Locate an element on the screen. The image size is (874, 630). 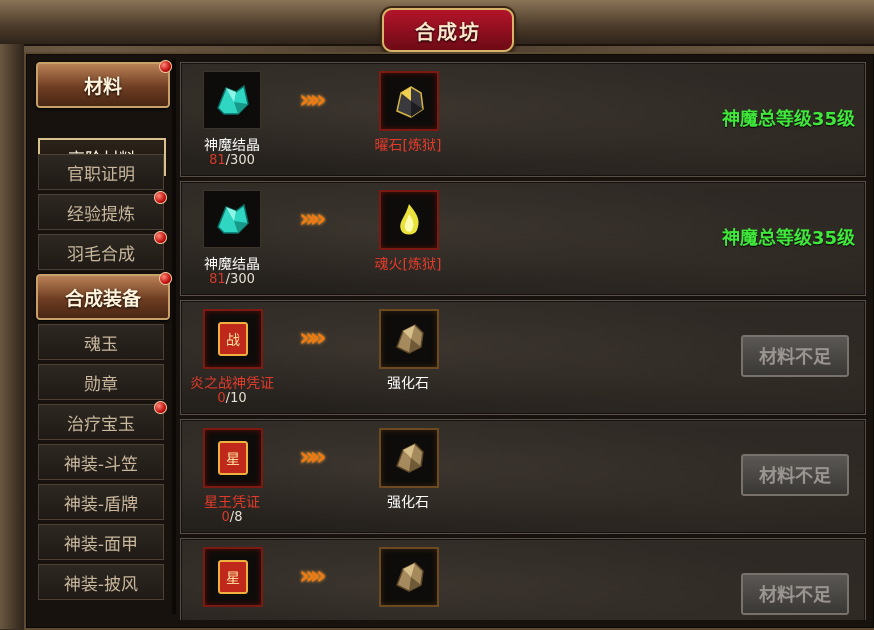
recipe-row: 战 炎之战神凭证 0/10 »» 强化石 材料不足 is located at coordinates (523, 357).